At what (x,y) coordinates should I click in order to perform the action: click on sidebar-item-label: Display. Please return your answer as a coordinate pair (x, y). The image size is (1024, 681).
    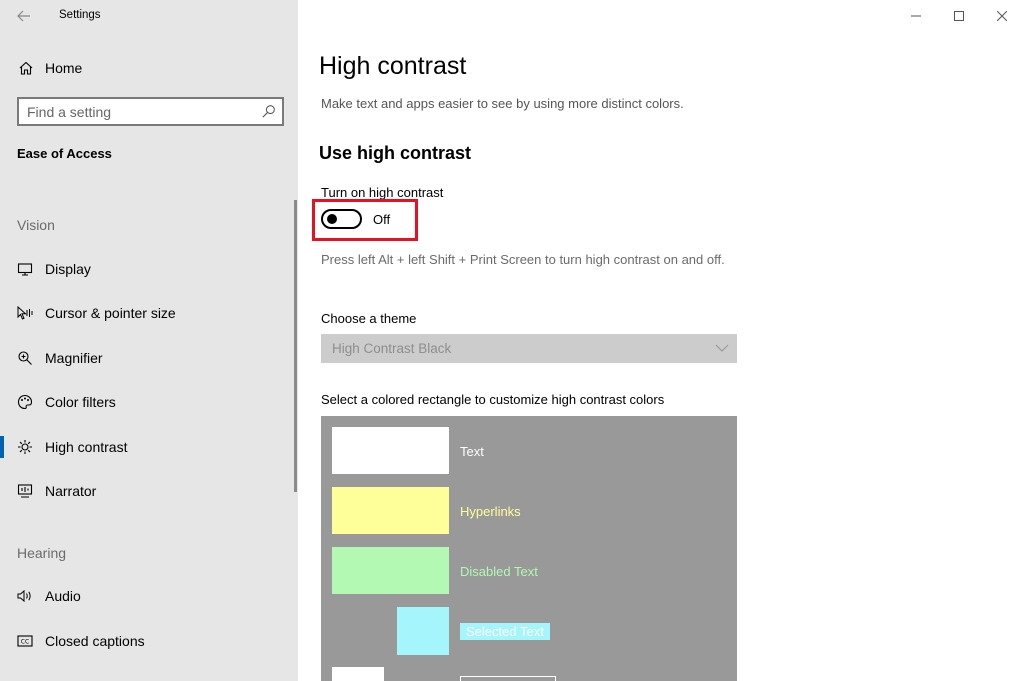
    Looking at the image, I should click on (68, 269).